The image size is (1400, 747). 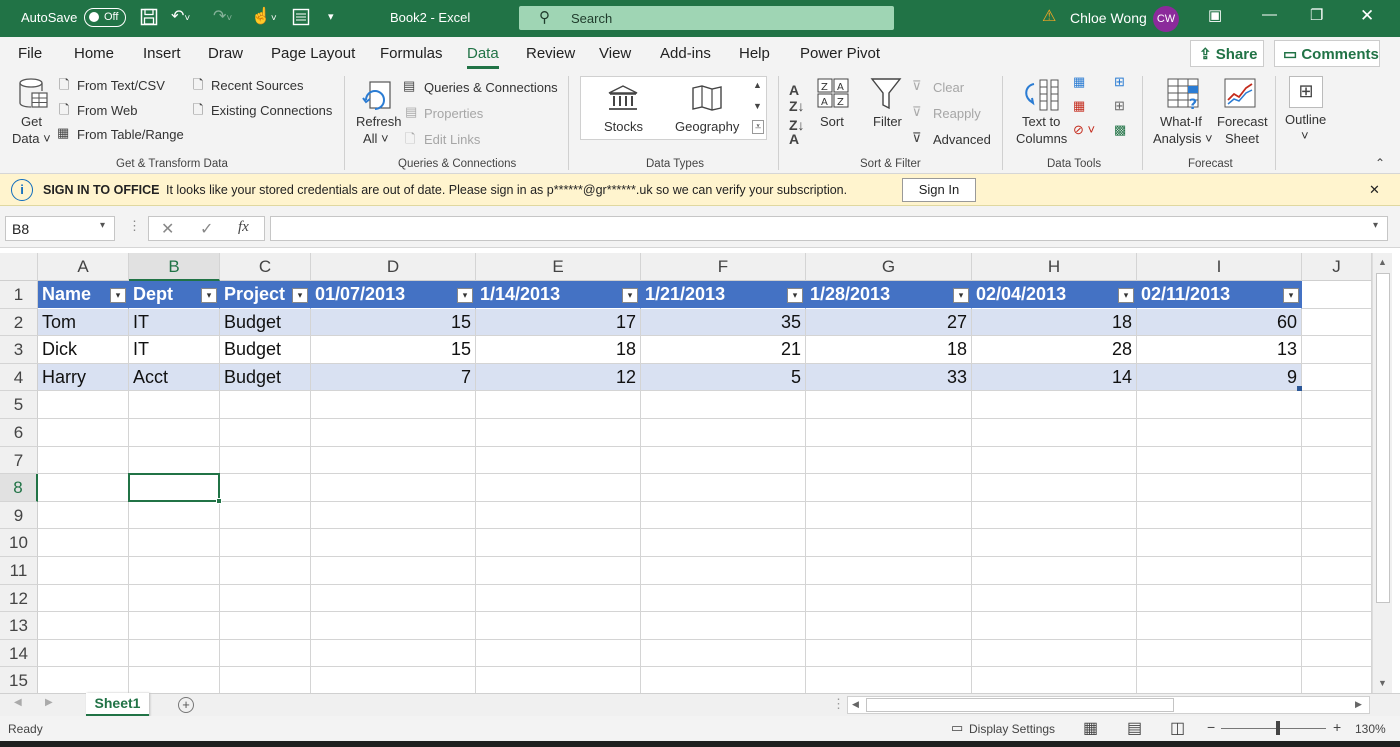 I want to click on table-cell: 33, so click(x=889, y=377).